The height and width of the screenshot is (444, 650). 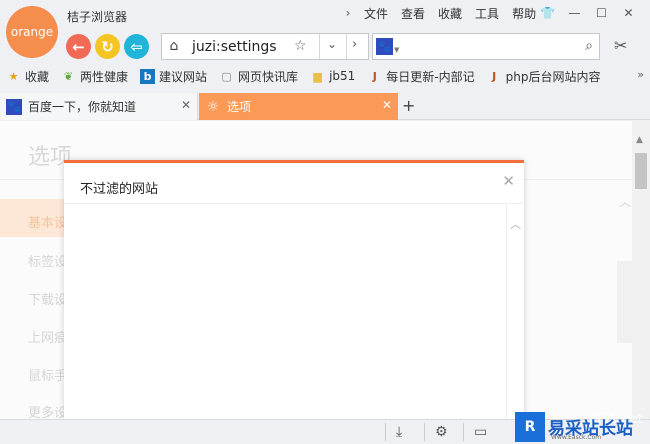 I want to click on sidebar-item-history: 上网痕, so click(x=47, y=336).